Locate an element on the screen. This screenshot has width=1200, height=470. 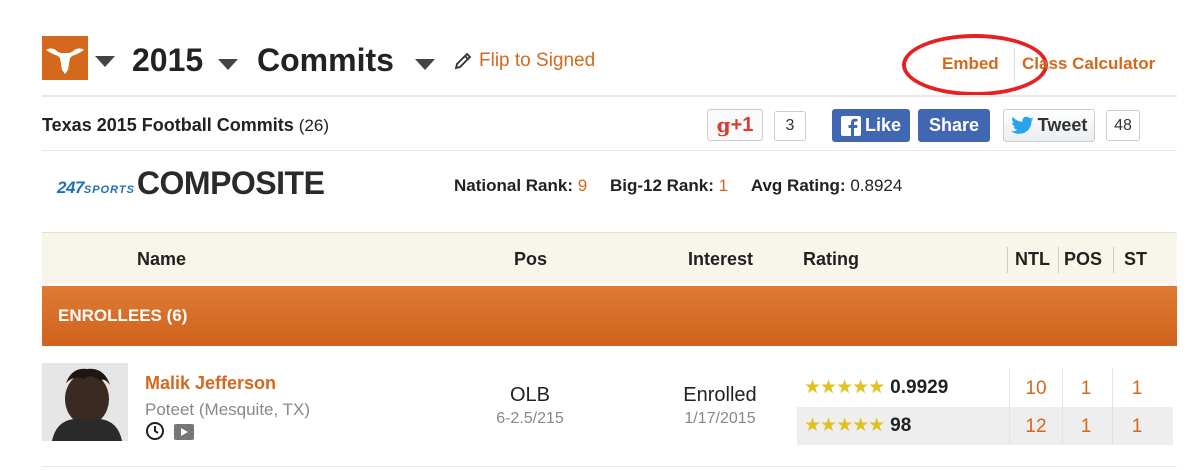
clock-icon is located at coordinates (155, 433).